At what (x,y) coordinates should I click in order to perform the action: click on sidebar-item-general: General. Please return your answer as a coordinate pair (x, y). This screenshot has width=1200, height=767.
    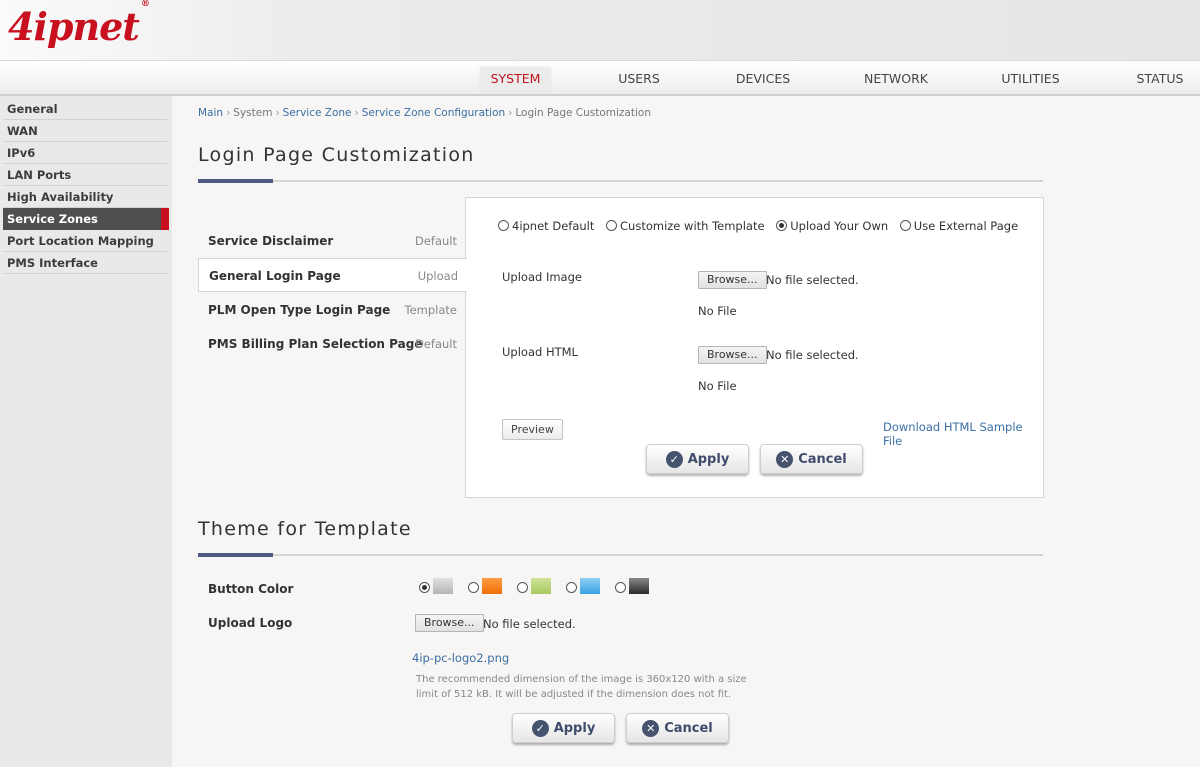
    Looking at the image, I should click on (85, 109).